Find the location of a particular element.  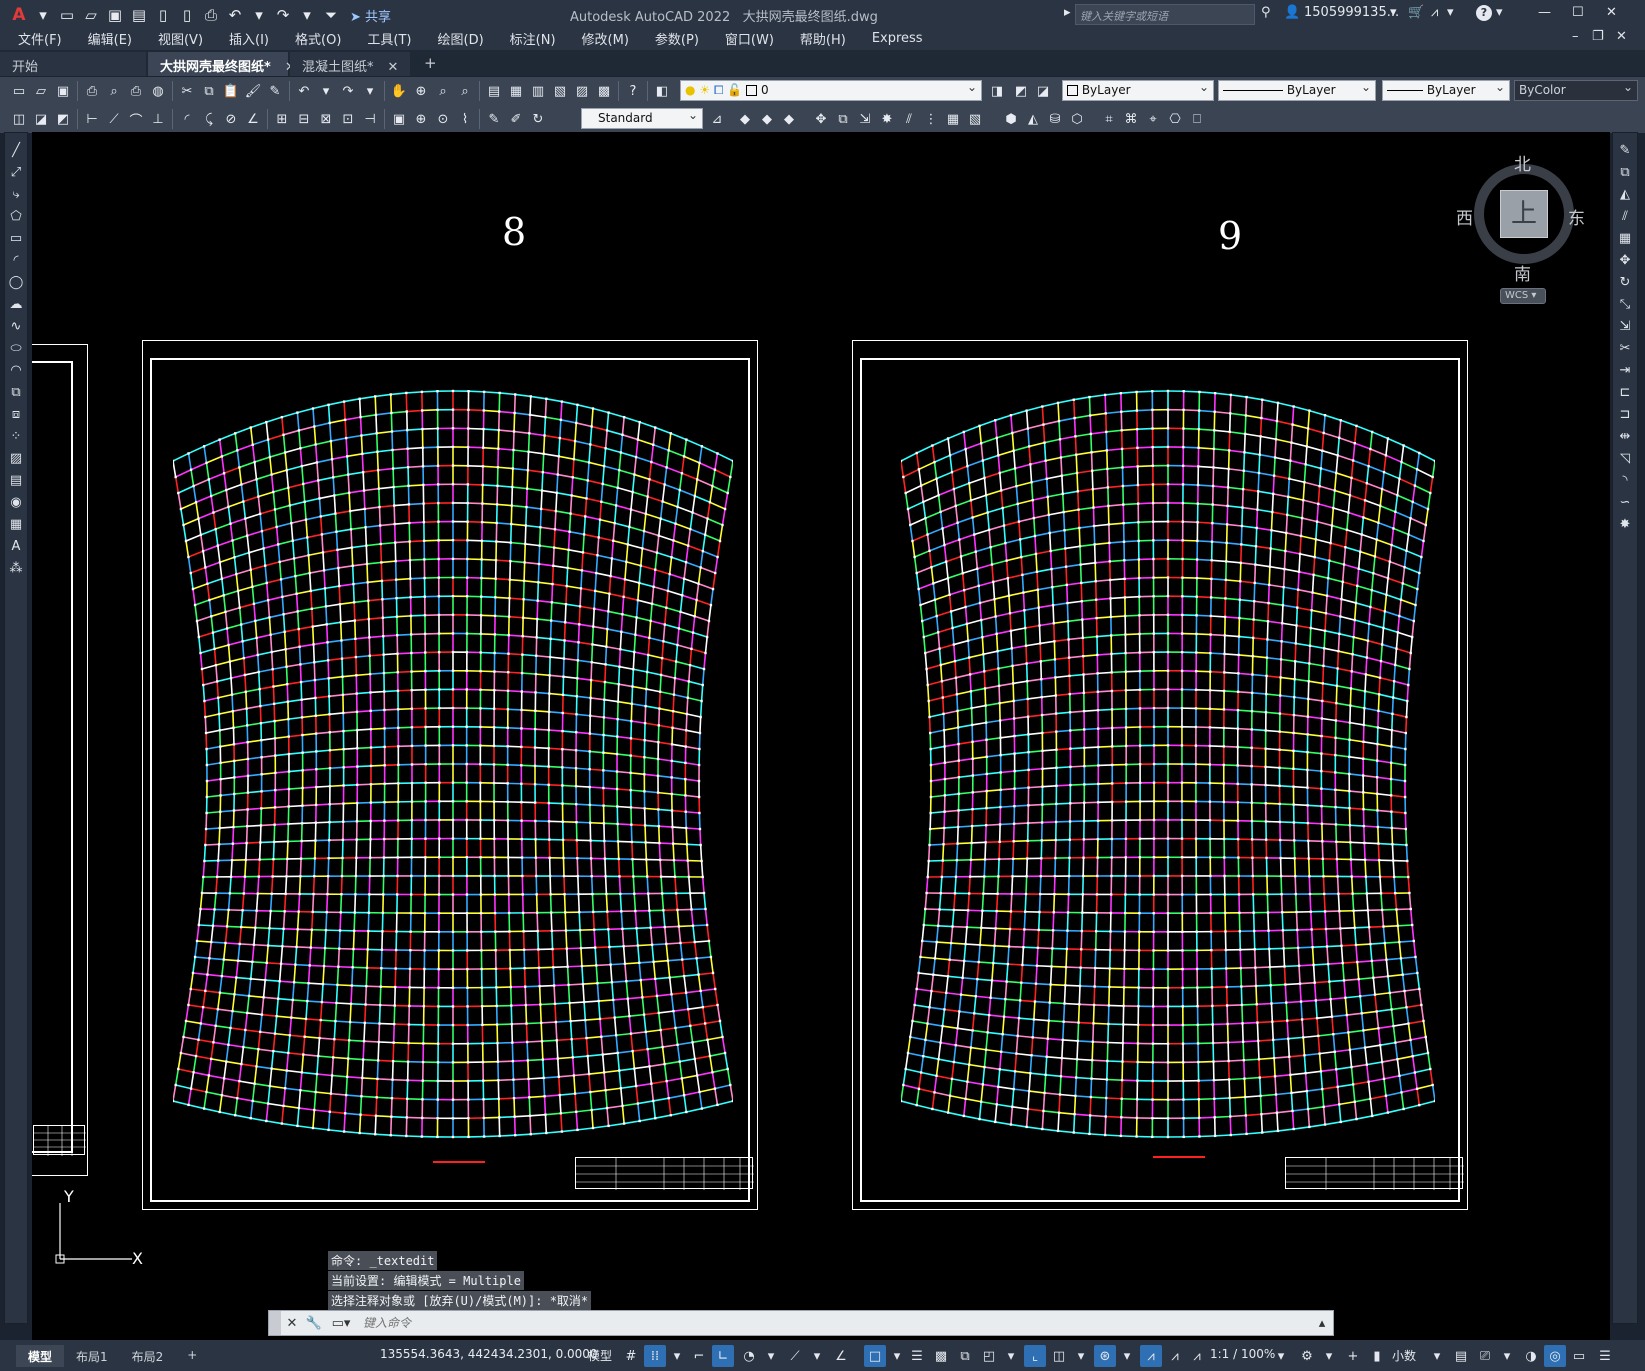

draworder-icon: ◪ is located at coordinates (41, 119).